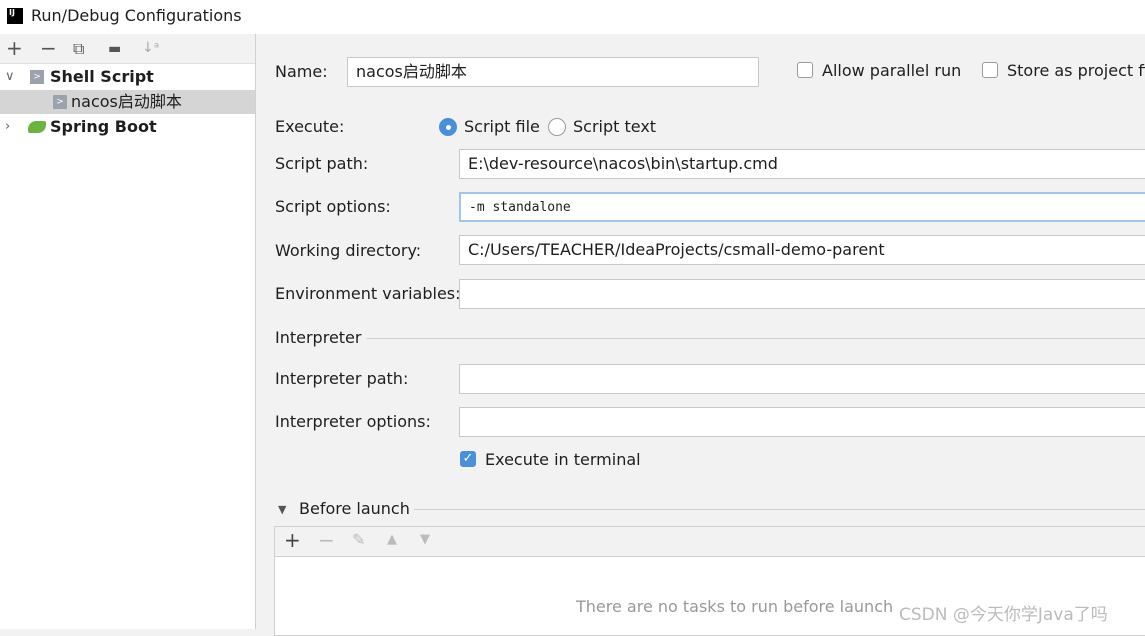 This screenshot has height=636, width=1145. I want to click on remove-task-icon: −, so click(326, 540).